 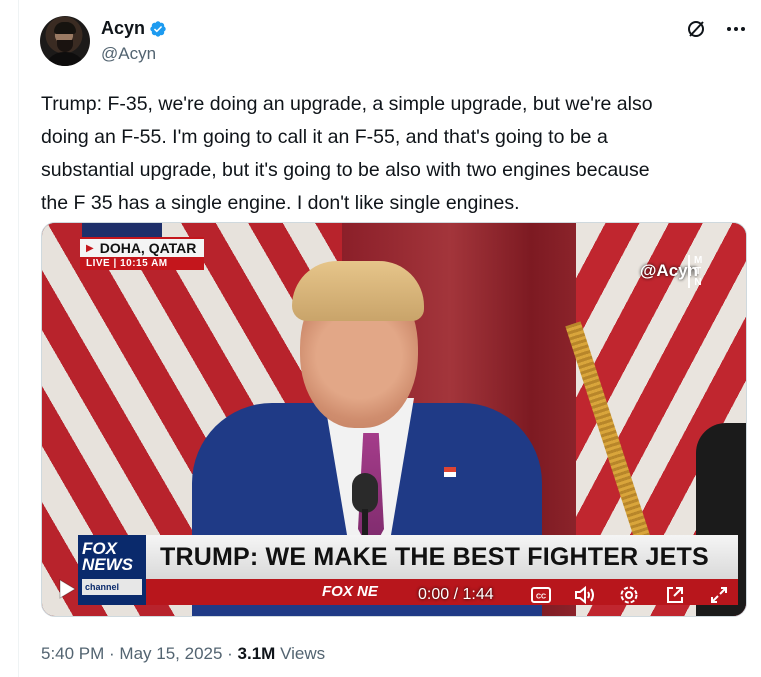 I want to click on tweet-time: 5:40 PM, so click(x=72, y=653).